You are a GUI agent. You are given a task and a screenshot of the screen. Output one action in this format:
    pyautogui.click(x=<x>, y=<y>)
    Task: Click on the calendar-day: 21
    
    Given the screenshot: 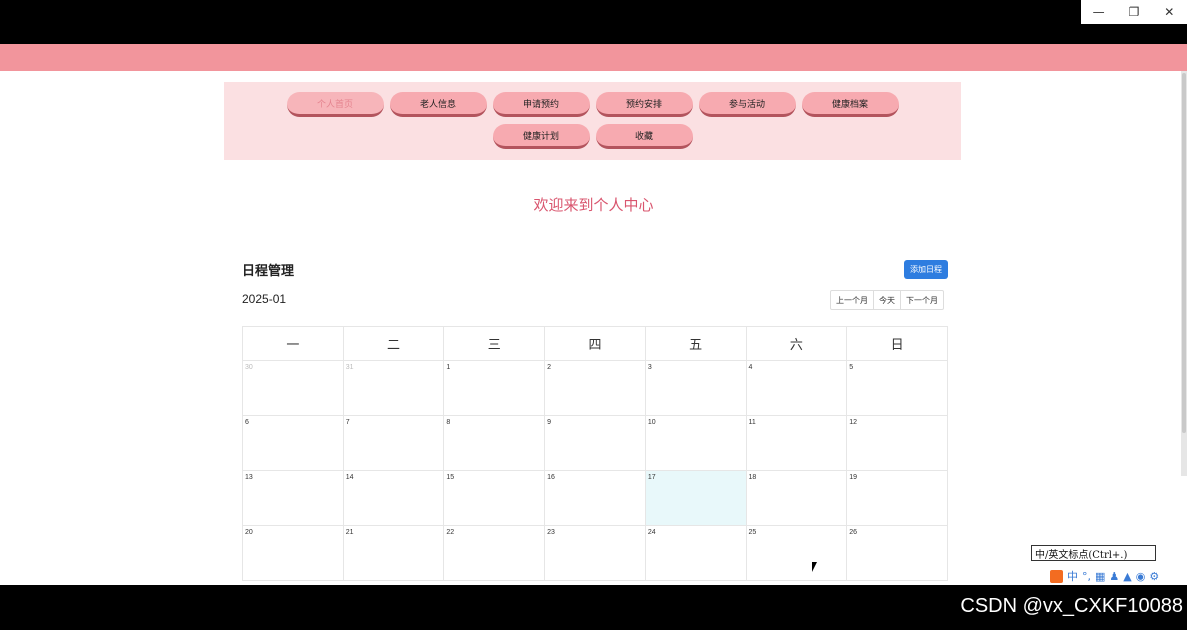 What is the action you would take?
    pyautogui.click(x=393, y=553)
    